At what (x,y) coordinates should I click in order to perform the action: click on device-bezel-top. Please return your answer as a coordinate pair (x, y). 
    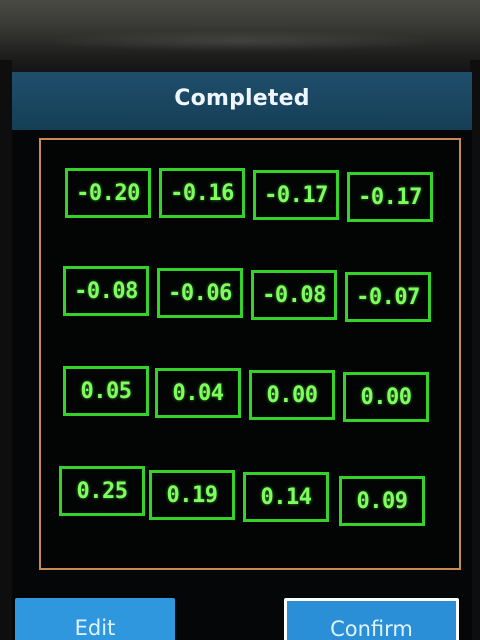
    Looking at the image, I should click on (240, 35).